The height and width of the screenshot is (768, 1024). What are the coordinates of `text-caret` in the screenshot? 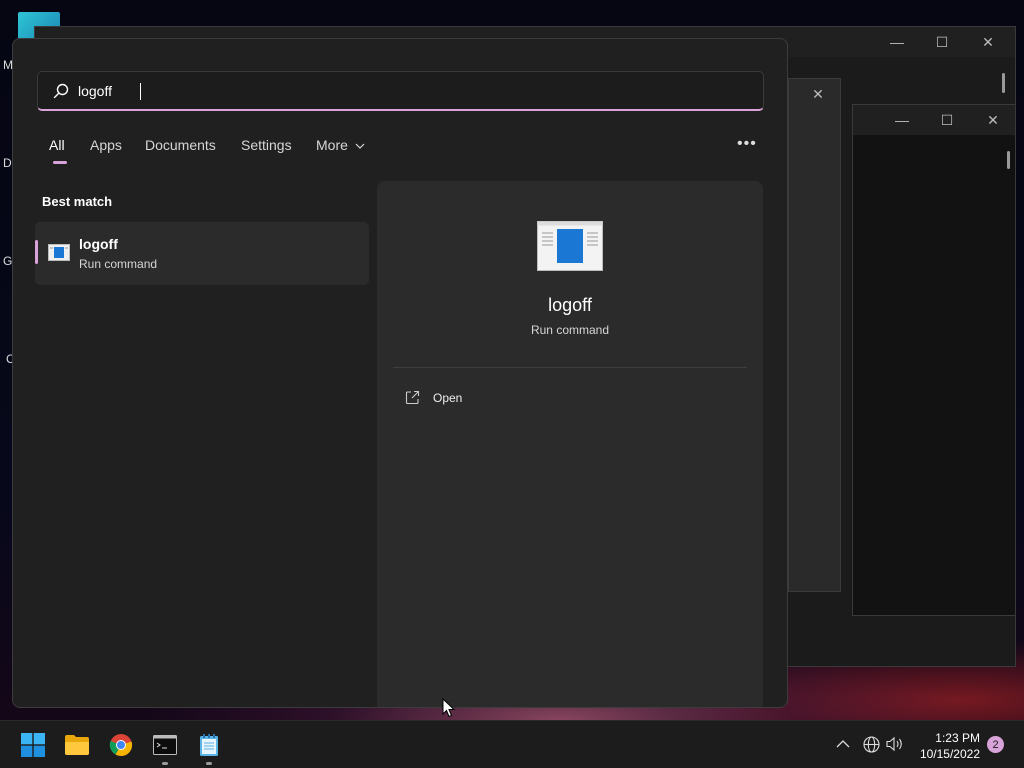 It's located at (140, 91).